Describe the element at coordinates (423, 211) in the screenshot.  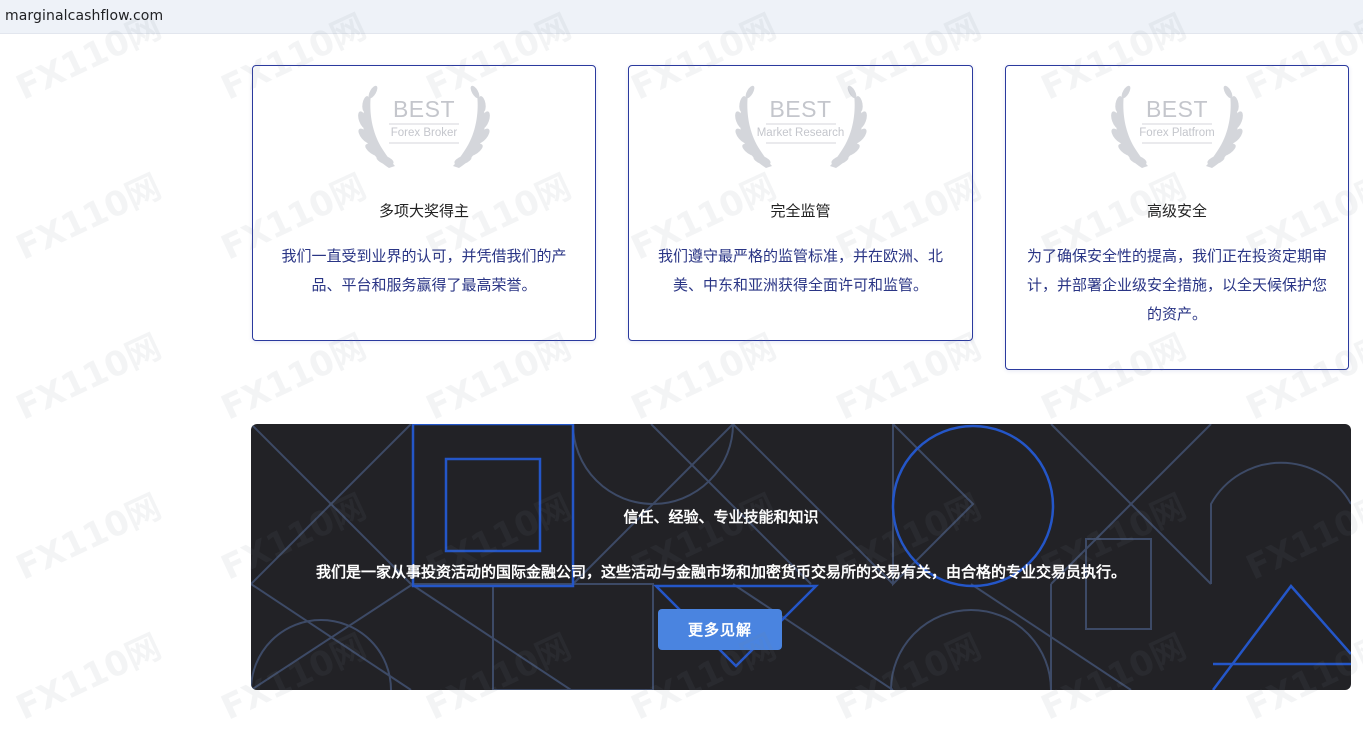
I see `card-title: 多项大奖得主` at that location.